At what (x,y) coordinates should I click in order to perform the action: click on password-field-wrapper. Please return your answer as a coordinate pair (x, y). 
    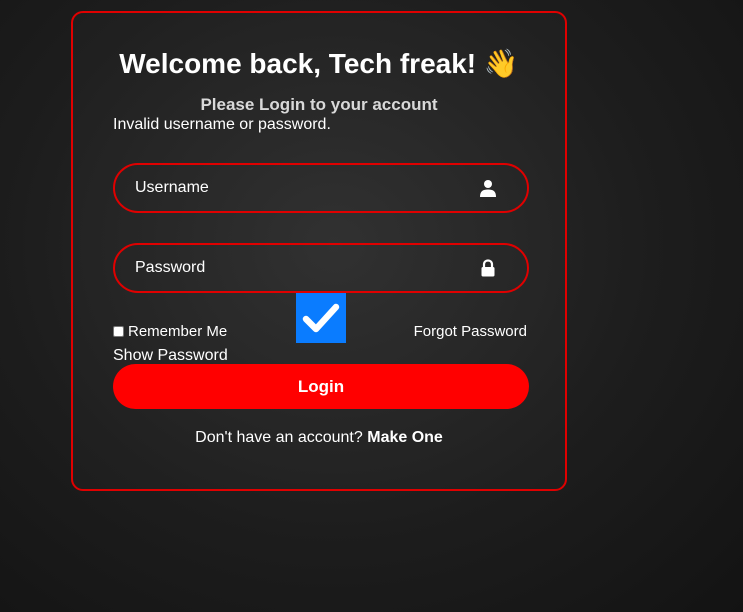
    Looking at the image, I should click on (321, 268).